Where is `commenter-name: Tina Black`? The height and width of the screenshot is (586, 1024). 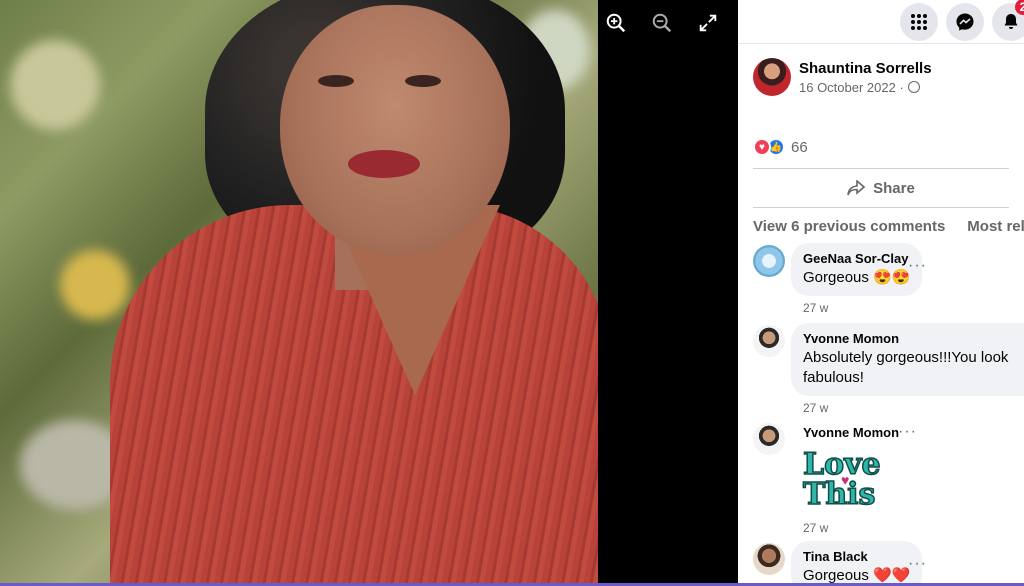 commenter-name: Tina Black is located at coordinates (856, 556).